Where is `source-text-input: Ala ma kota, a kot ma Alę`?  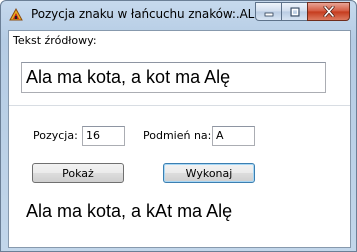 source-text-input: Ala ma kota, a kot ma Alę is located at coordinates (173, 77).